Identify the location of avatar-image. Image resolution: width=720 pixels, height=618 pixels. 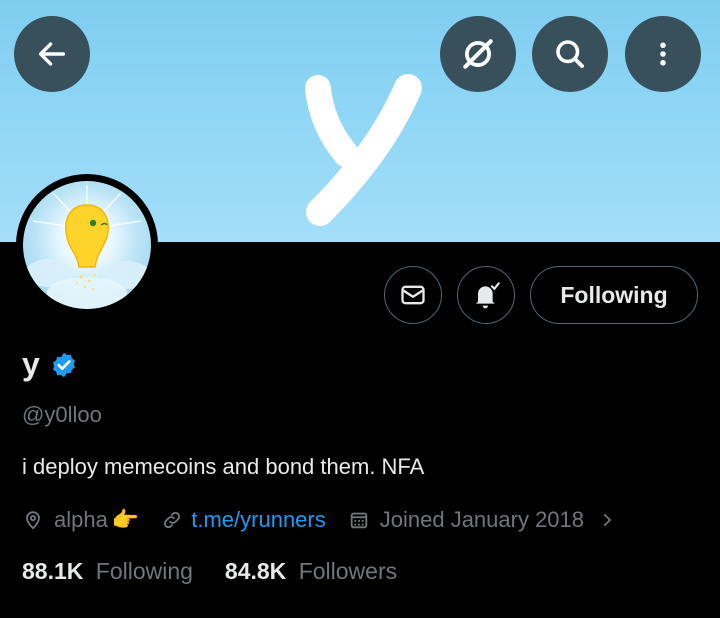
(87, 245).